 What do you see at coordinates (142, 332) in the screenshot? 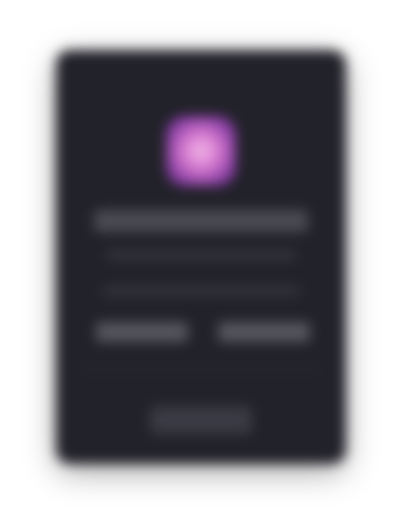
I see `option-button-left` at bounding box center [142, 332].